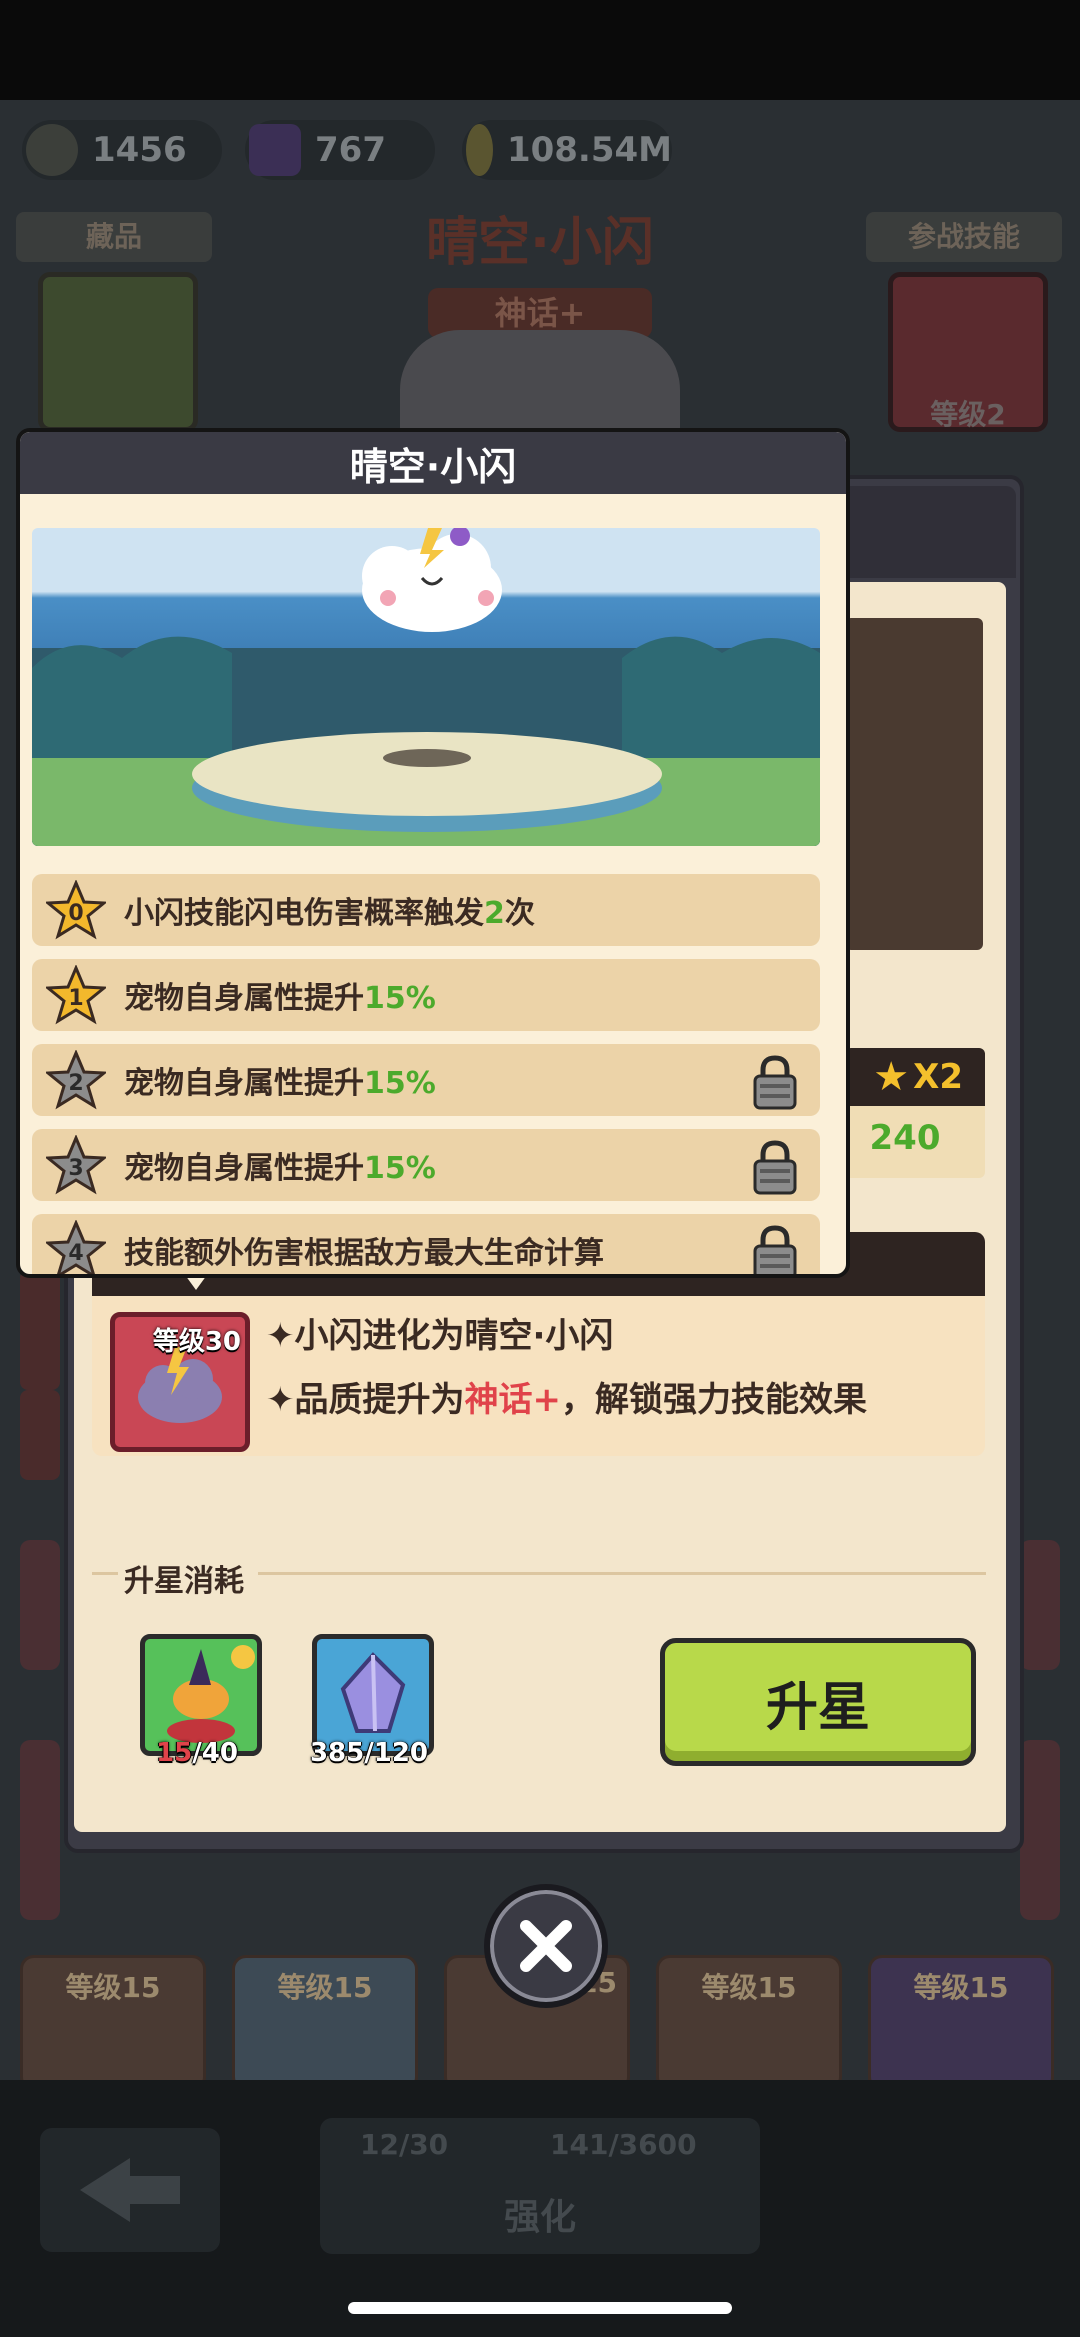 Image resolution: width=1080 pixels, height=2337 pixels. What do you see at coordinates (540, 50) in the screenshot?
I see `status-bar` at bounding box center [540, 50].